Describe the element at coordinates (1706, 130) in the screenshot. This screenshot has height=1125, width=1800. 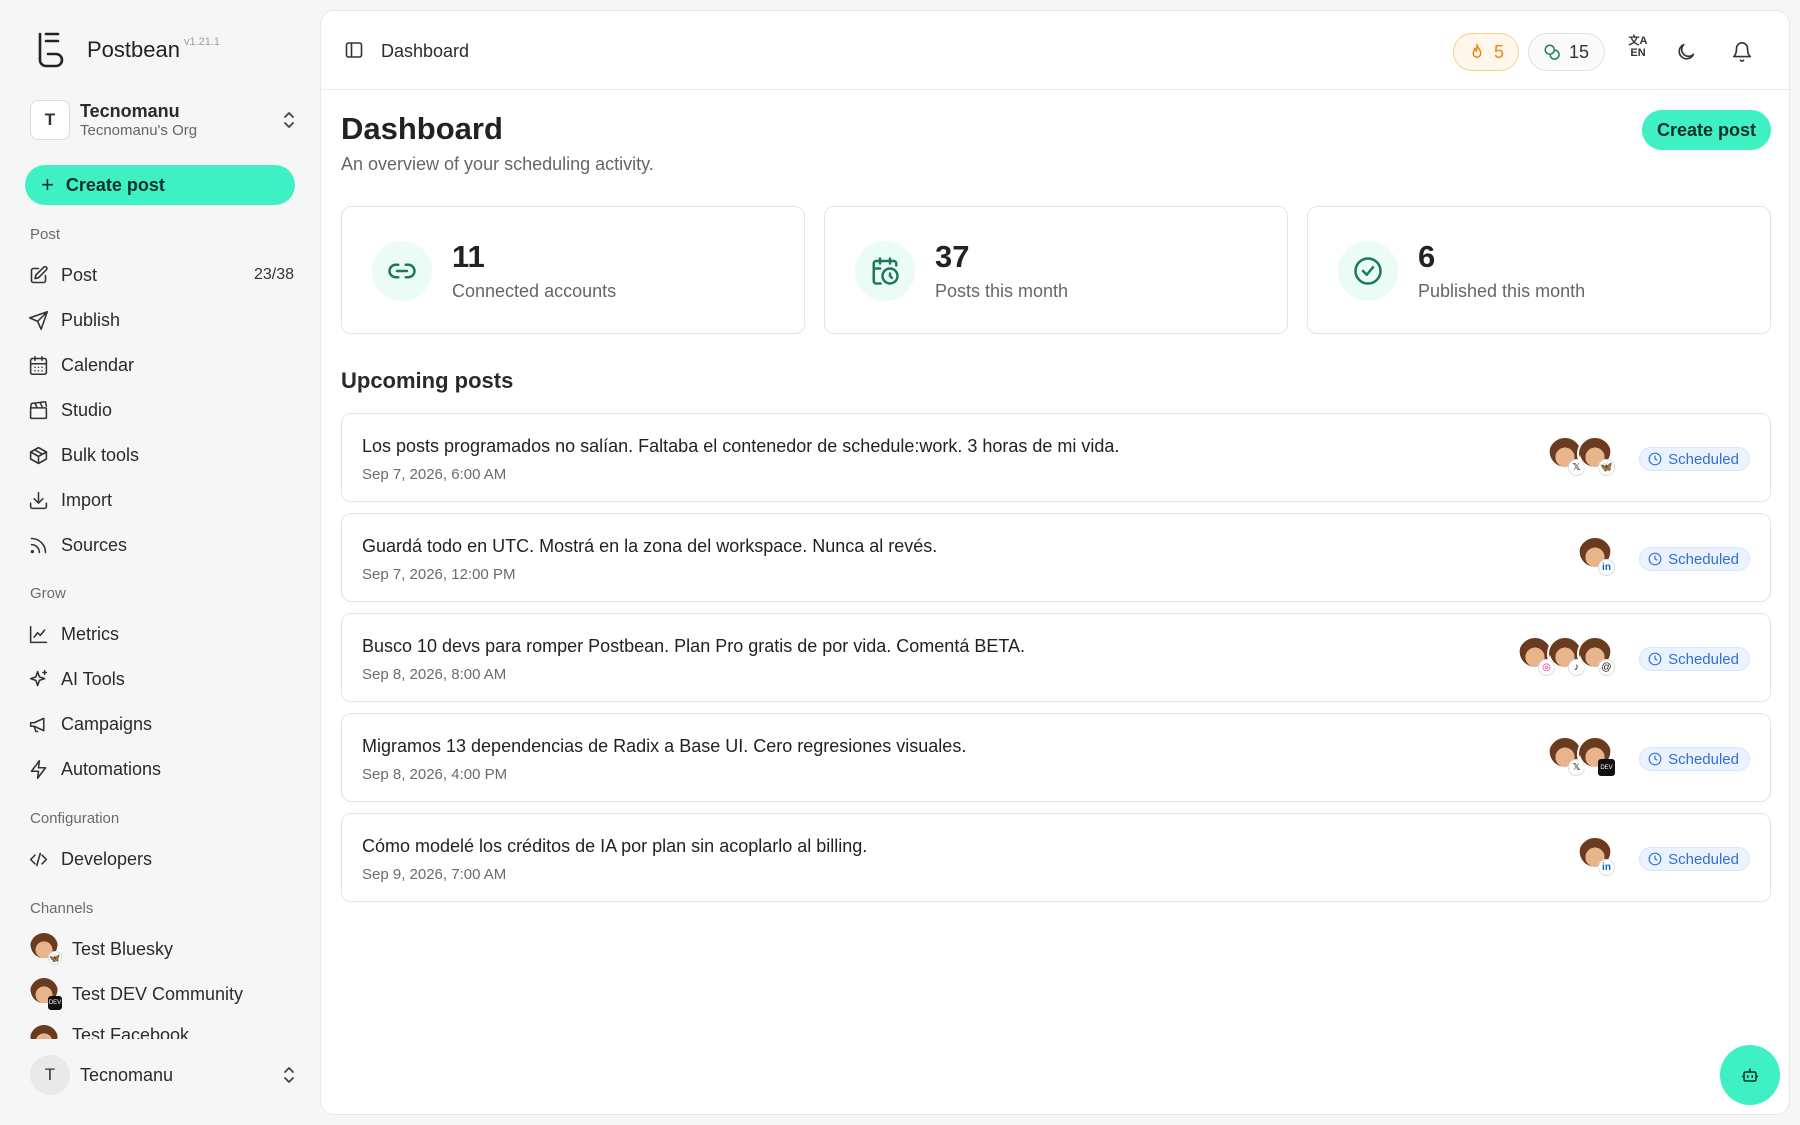
I see `create-post-button: Create post` at that location.